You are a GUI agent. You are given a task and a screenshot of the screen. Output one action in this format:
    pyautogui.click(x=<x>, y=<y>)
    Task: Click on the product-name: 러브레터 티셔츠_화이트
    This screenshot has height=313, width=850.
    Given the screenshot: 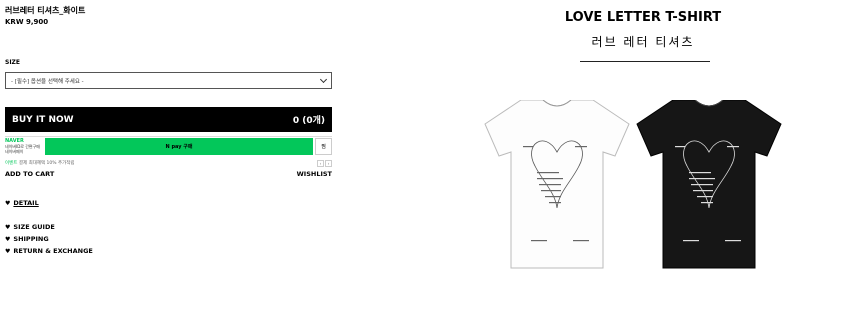 What is the action you would take?
    pyautogui.click(x=45, y=10)
    